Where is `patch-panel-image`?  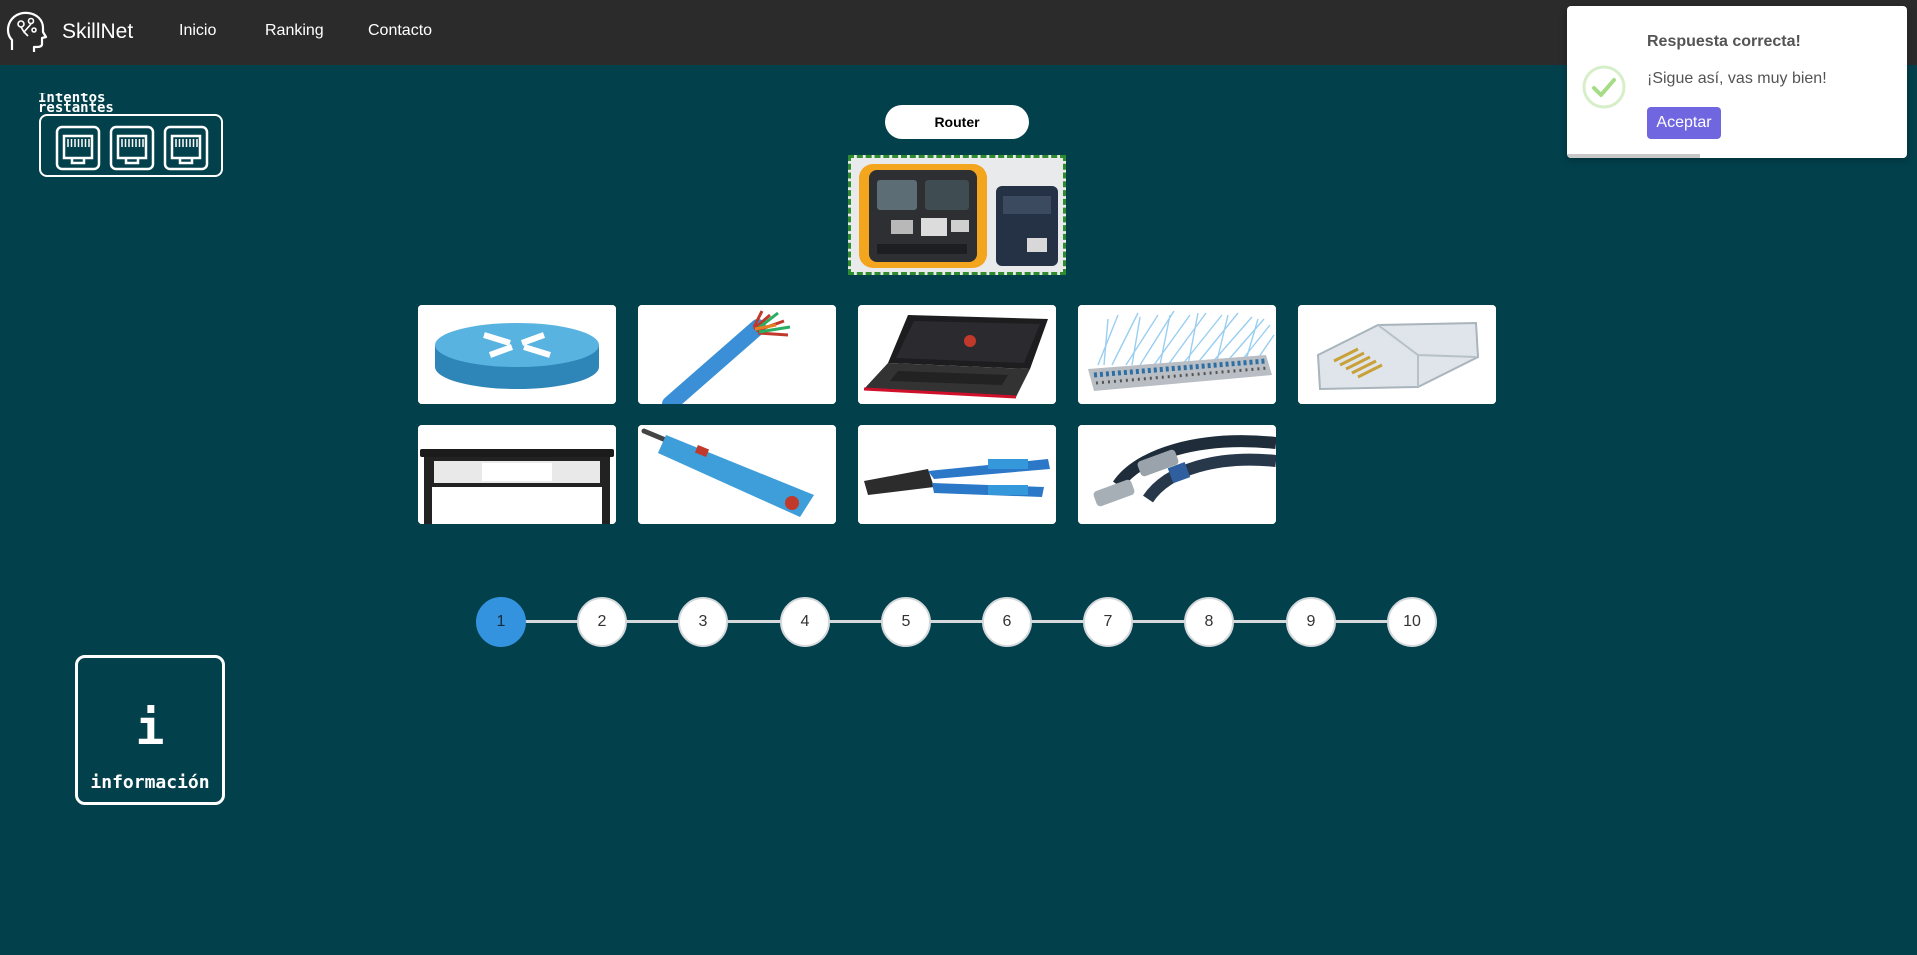
patch-panel-image is located at coordinates (1177, 354).